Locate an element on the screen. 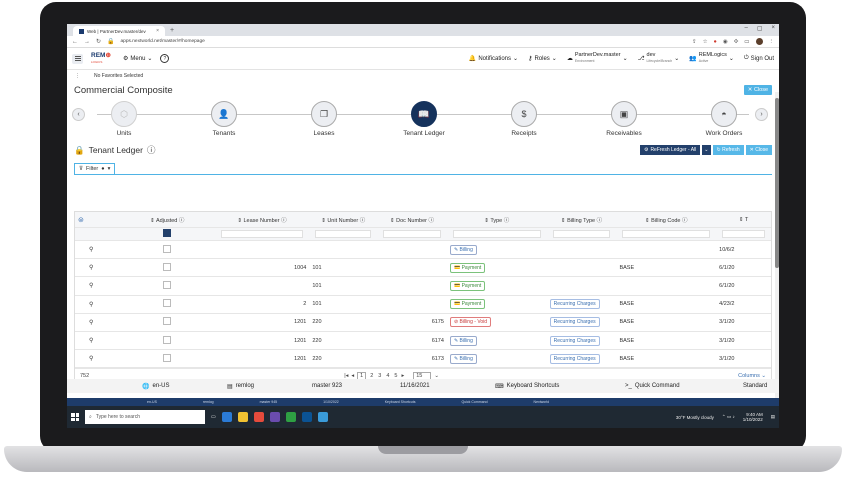 The width and height of the screenshot is (846, 481). app-green-icon is located at coordinates (290, 417).